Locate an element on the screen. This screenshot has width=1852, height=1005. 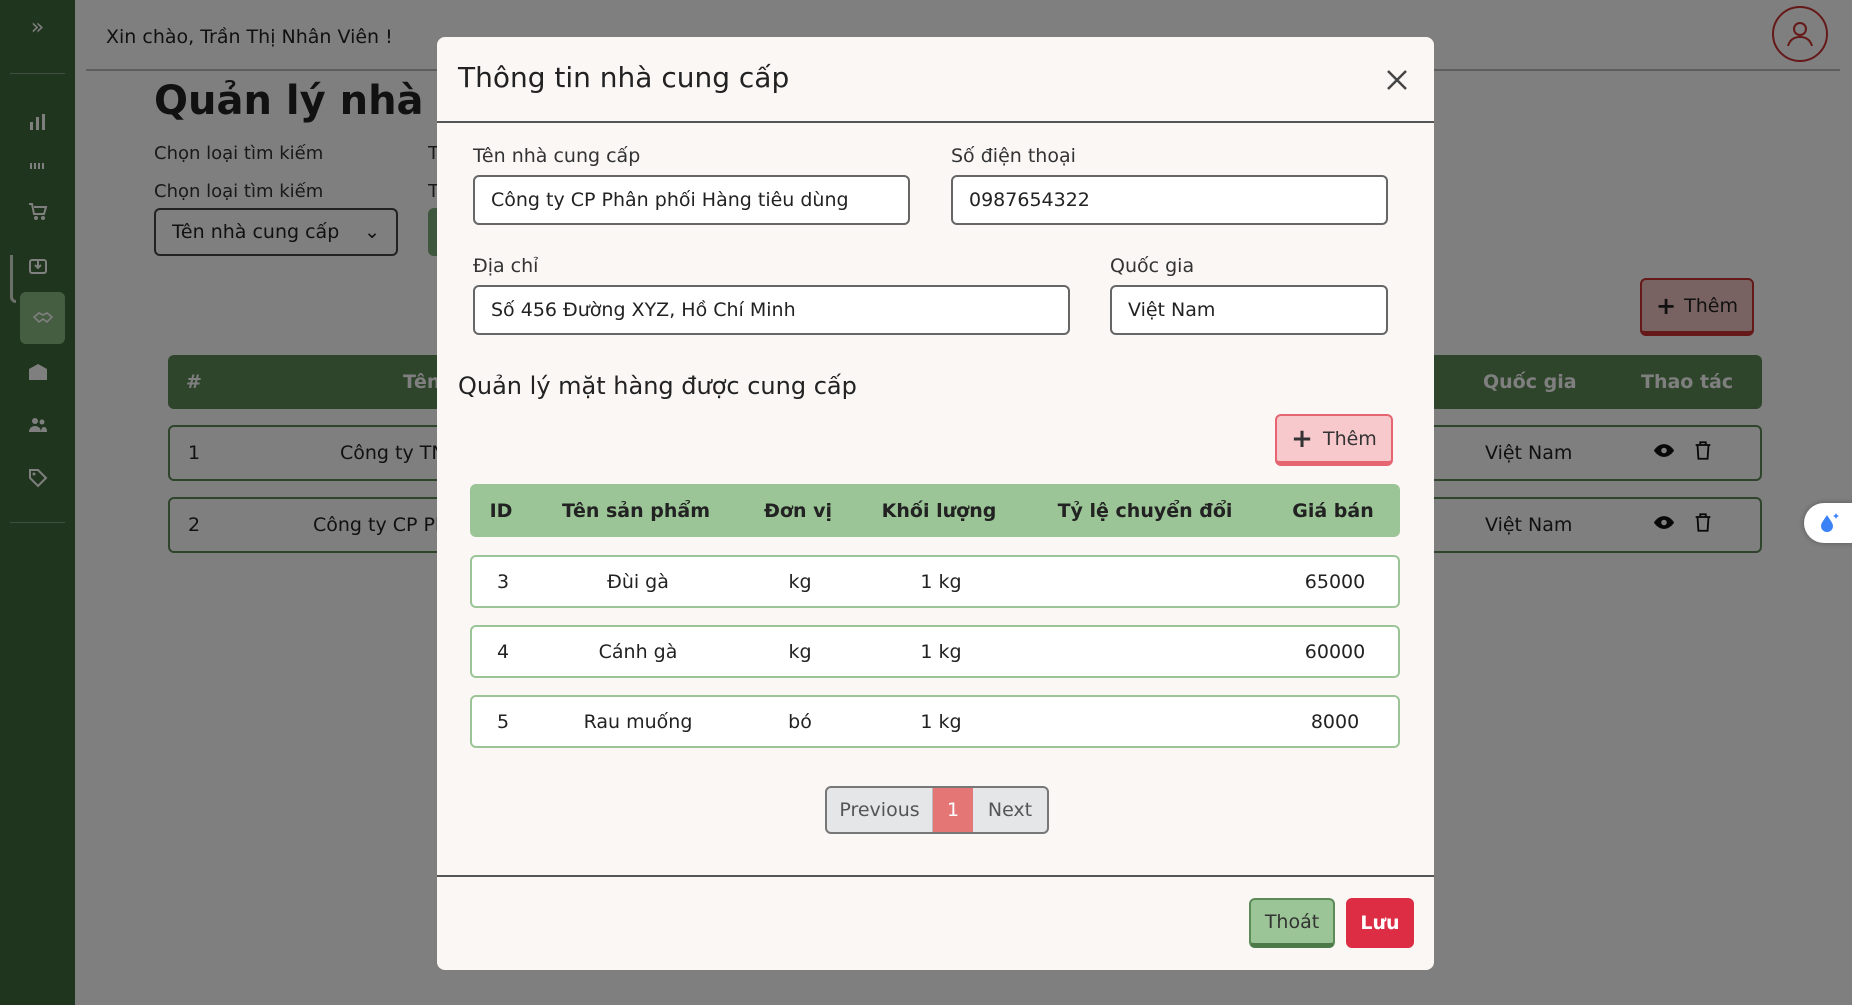
address-field: Số 456 Đường XYZ, Hồ Chí Minh is located at coordinates (771, 310).